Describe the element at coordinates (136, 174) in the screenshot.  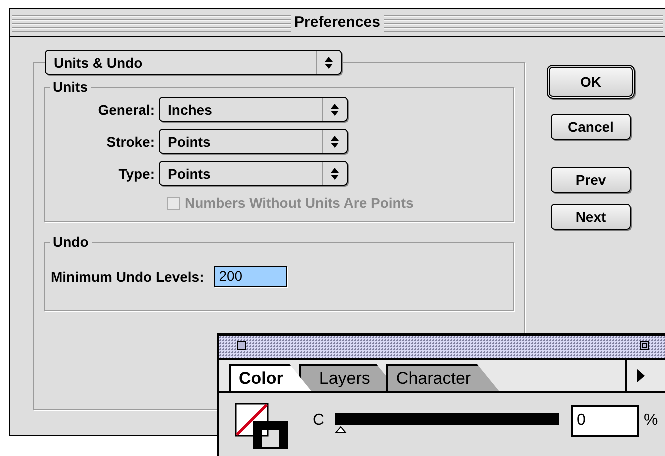
I see `field-label: Type:` at that location.